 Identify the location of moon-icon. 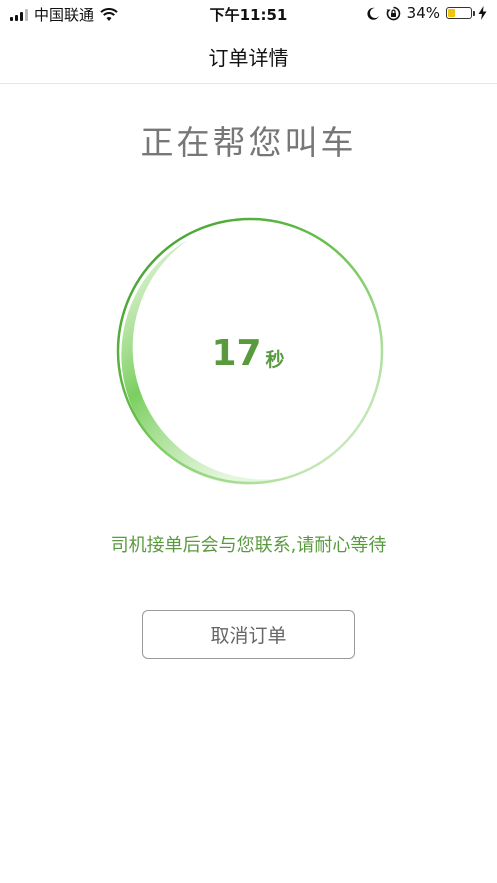
(373, 13).